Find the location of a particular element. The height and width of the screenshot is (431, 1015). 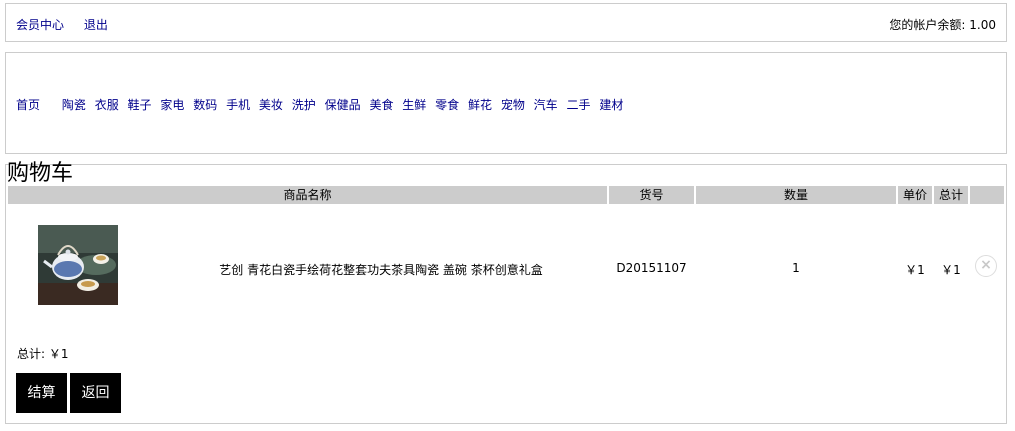

logout-link: 退出 is located at coordinates (96, 25).